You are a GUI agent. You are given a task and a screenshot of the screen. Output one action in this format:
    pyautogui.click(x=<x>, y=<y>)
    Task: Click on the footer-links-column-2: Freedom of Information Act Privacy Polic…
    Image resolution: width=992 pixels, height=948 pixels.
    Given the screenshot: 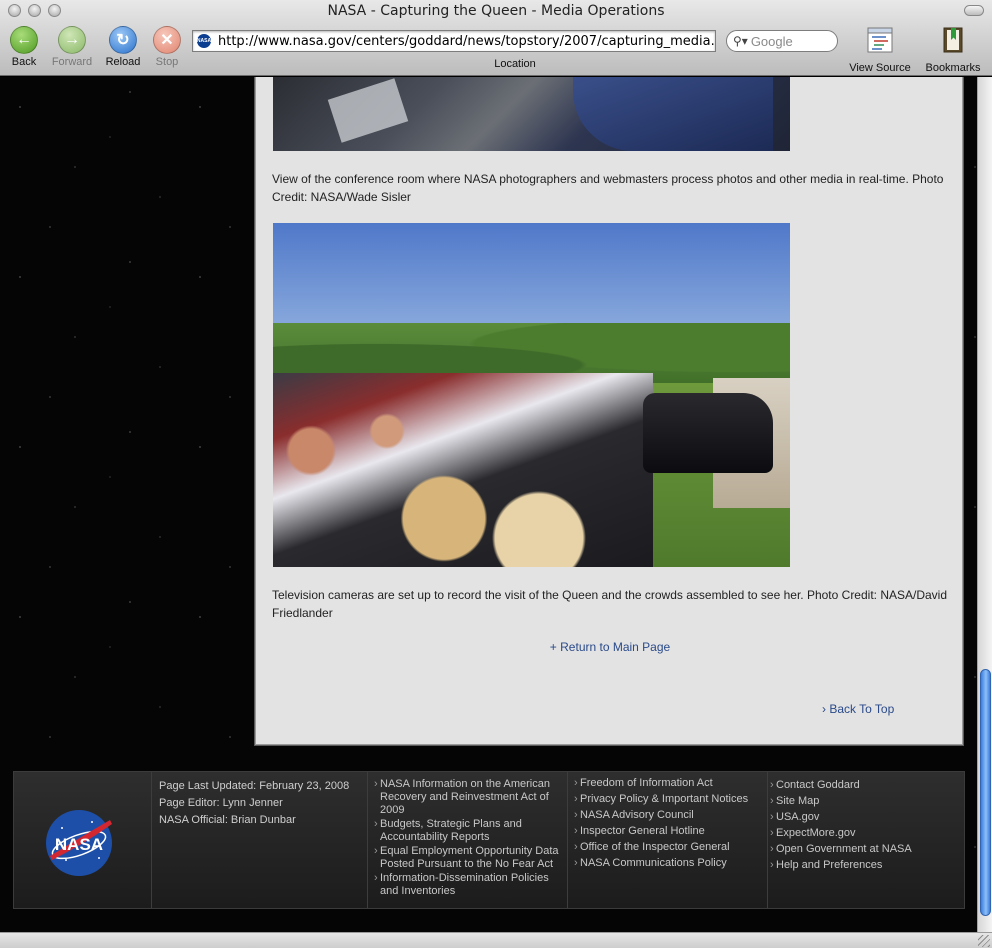 What is the action you would take?
    pyautogui.click(x=668, y=840)
    